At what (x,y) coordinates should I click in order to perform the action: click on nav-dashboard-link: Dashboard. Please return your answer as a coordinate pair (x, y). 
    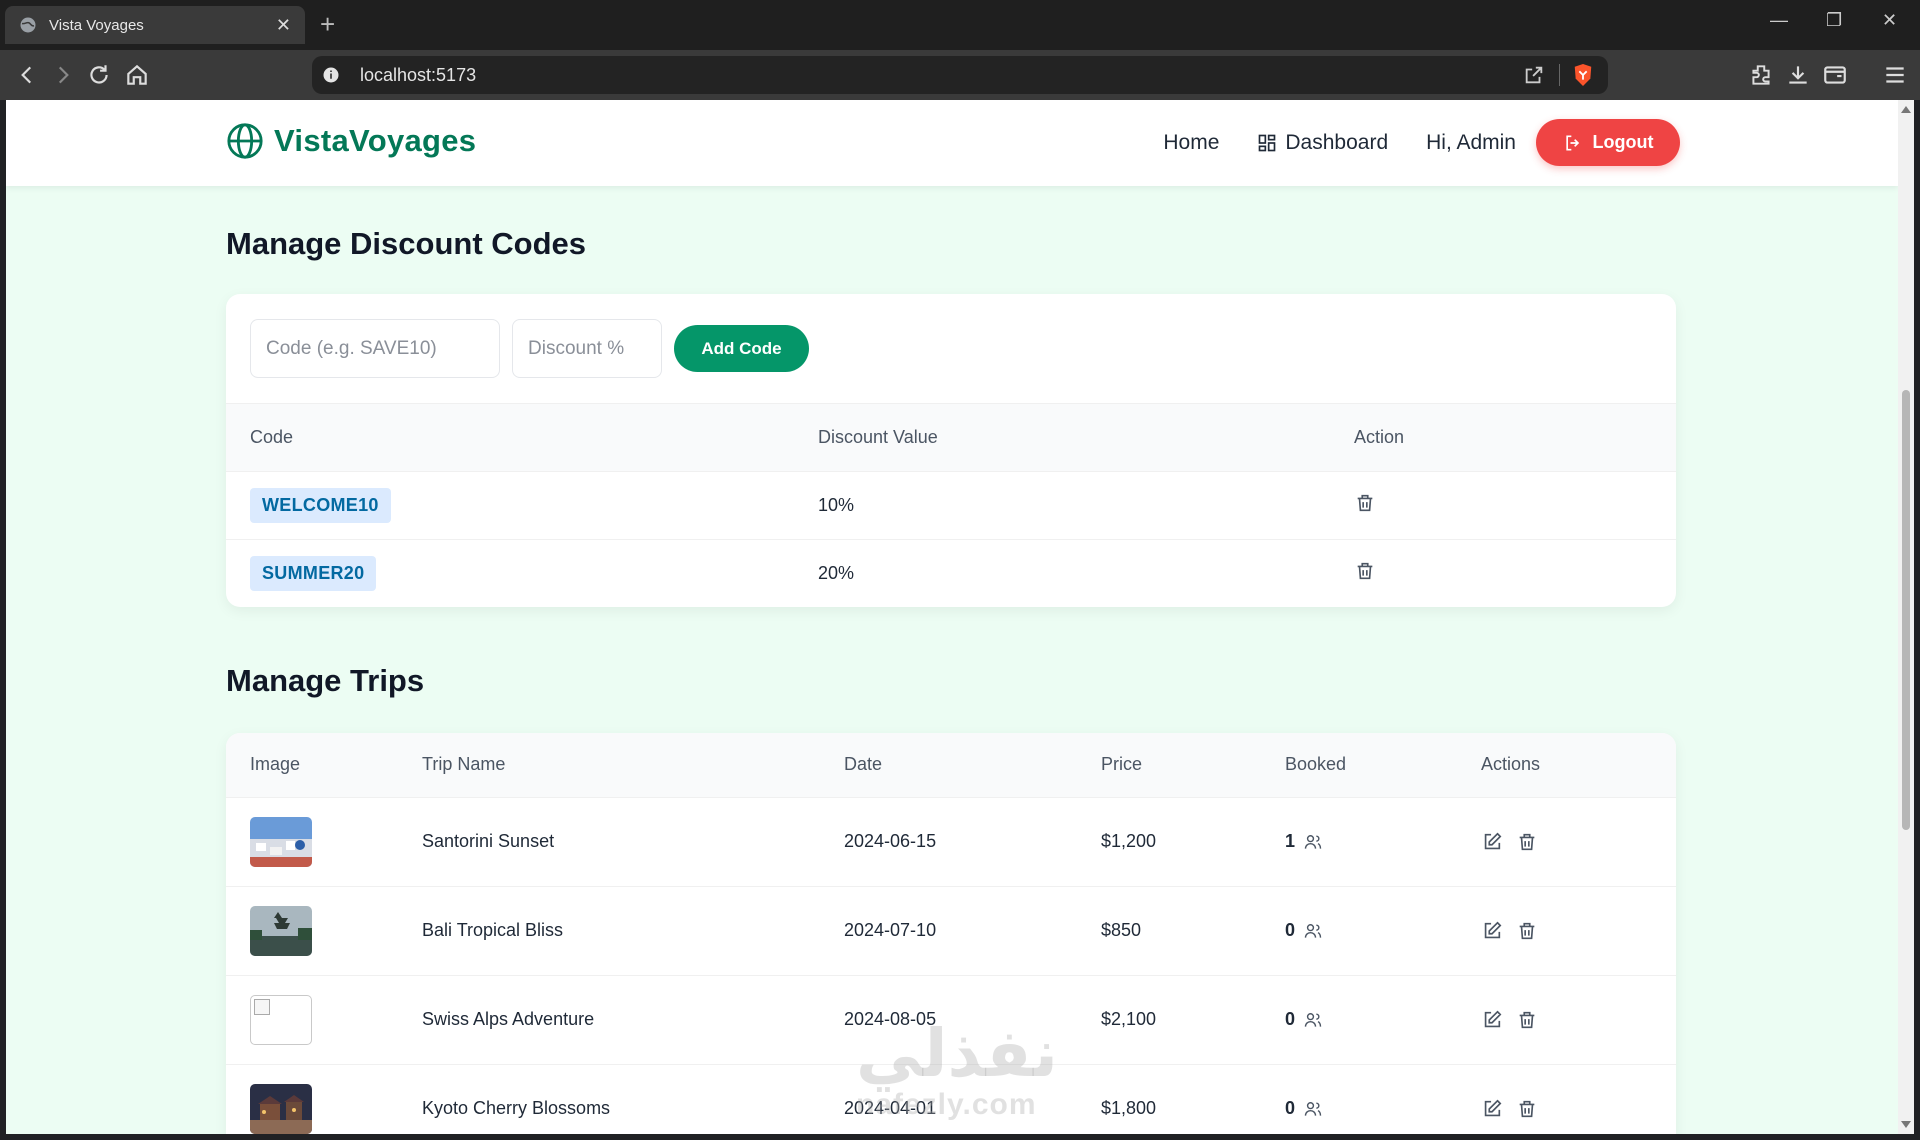
    Looking at the image, I should click on (1322, 143).